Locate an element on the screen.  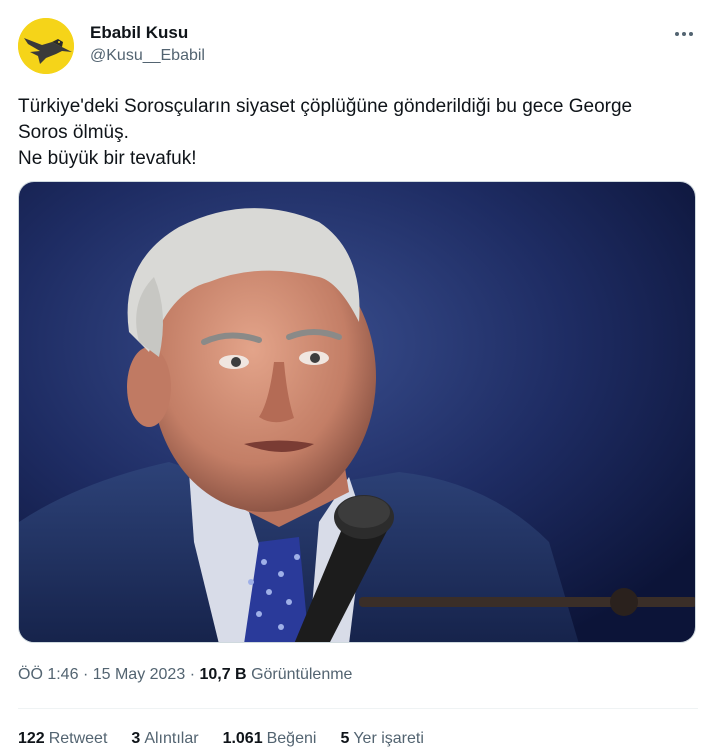
author-display-name: Ebabil Kusu is located at coordinates (147, 33).